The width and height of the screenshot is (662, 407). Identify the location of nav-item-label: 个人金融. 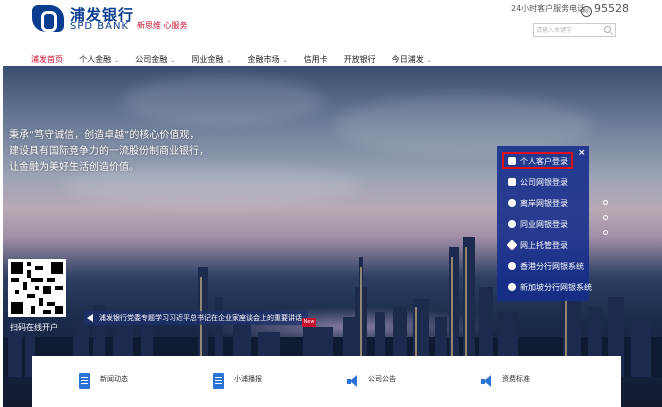
(95, 59).